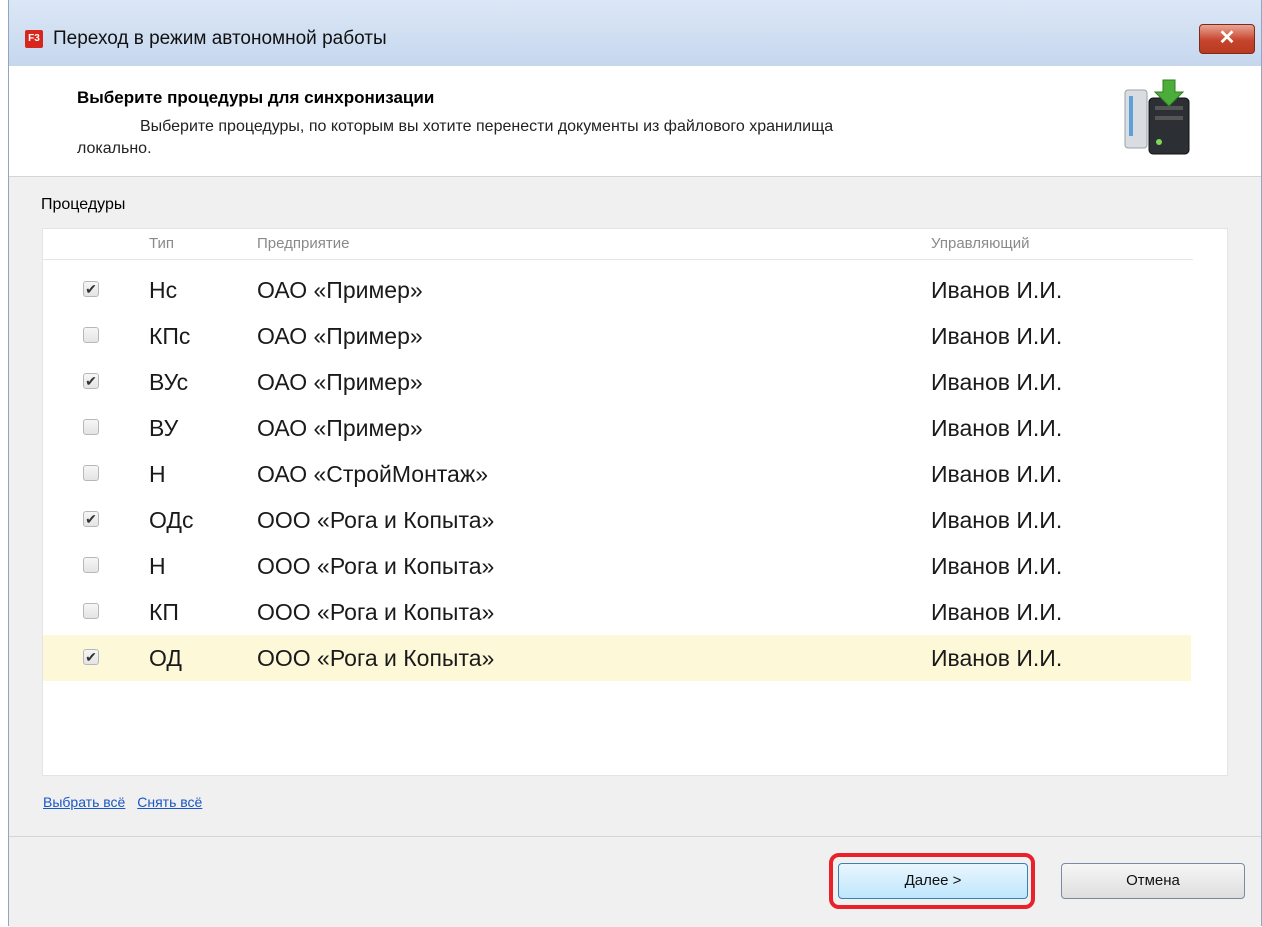  Describe the element at coordinates (169, 802) in the screenshot. I see `clear-all-link: Снять всё` at that location.